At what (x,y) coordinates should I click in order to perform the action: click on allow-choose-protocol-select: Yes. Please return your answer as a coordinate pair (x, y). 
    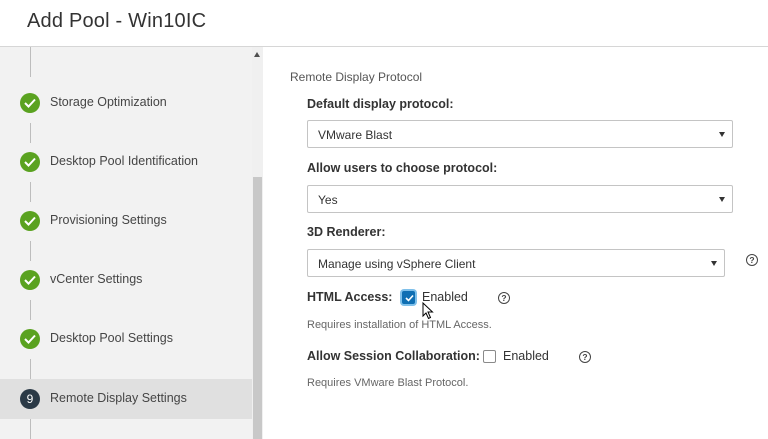
    Looking at the image, I should click on (520, 199).